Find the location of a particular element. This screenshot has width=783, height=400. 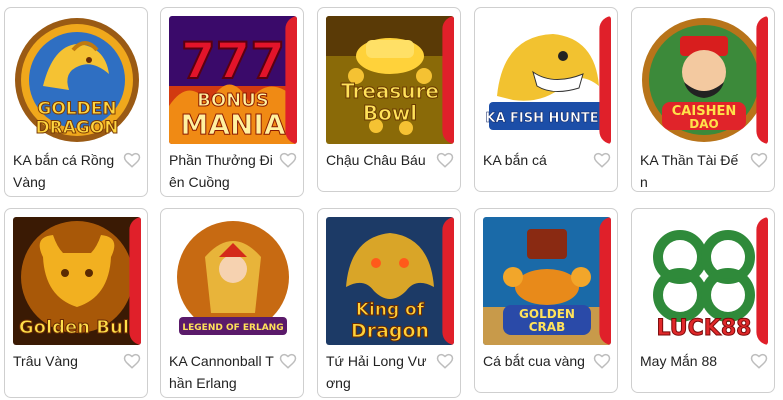

game-thumbnail: LUCK88 KA is located at coordinates (704, 281).